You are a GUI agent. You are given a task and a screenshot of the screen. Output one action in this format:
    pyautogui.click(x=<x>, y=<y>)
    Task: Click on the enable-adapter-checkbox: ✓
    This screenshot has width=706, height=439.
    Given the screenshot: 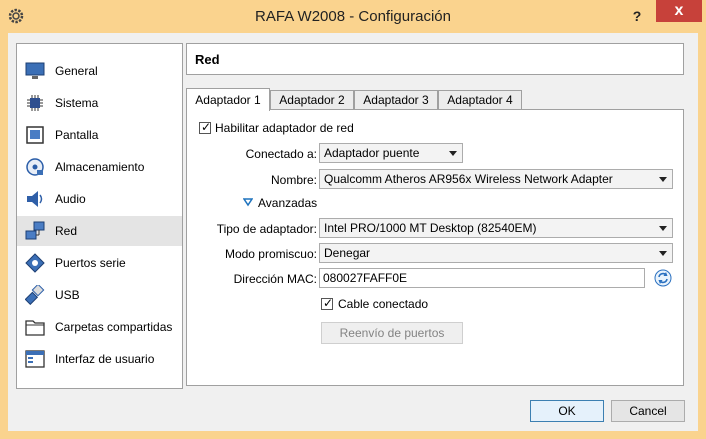 What is the action you would take?
    pyautogui.click(x=205, y=127)
    